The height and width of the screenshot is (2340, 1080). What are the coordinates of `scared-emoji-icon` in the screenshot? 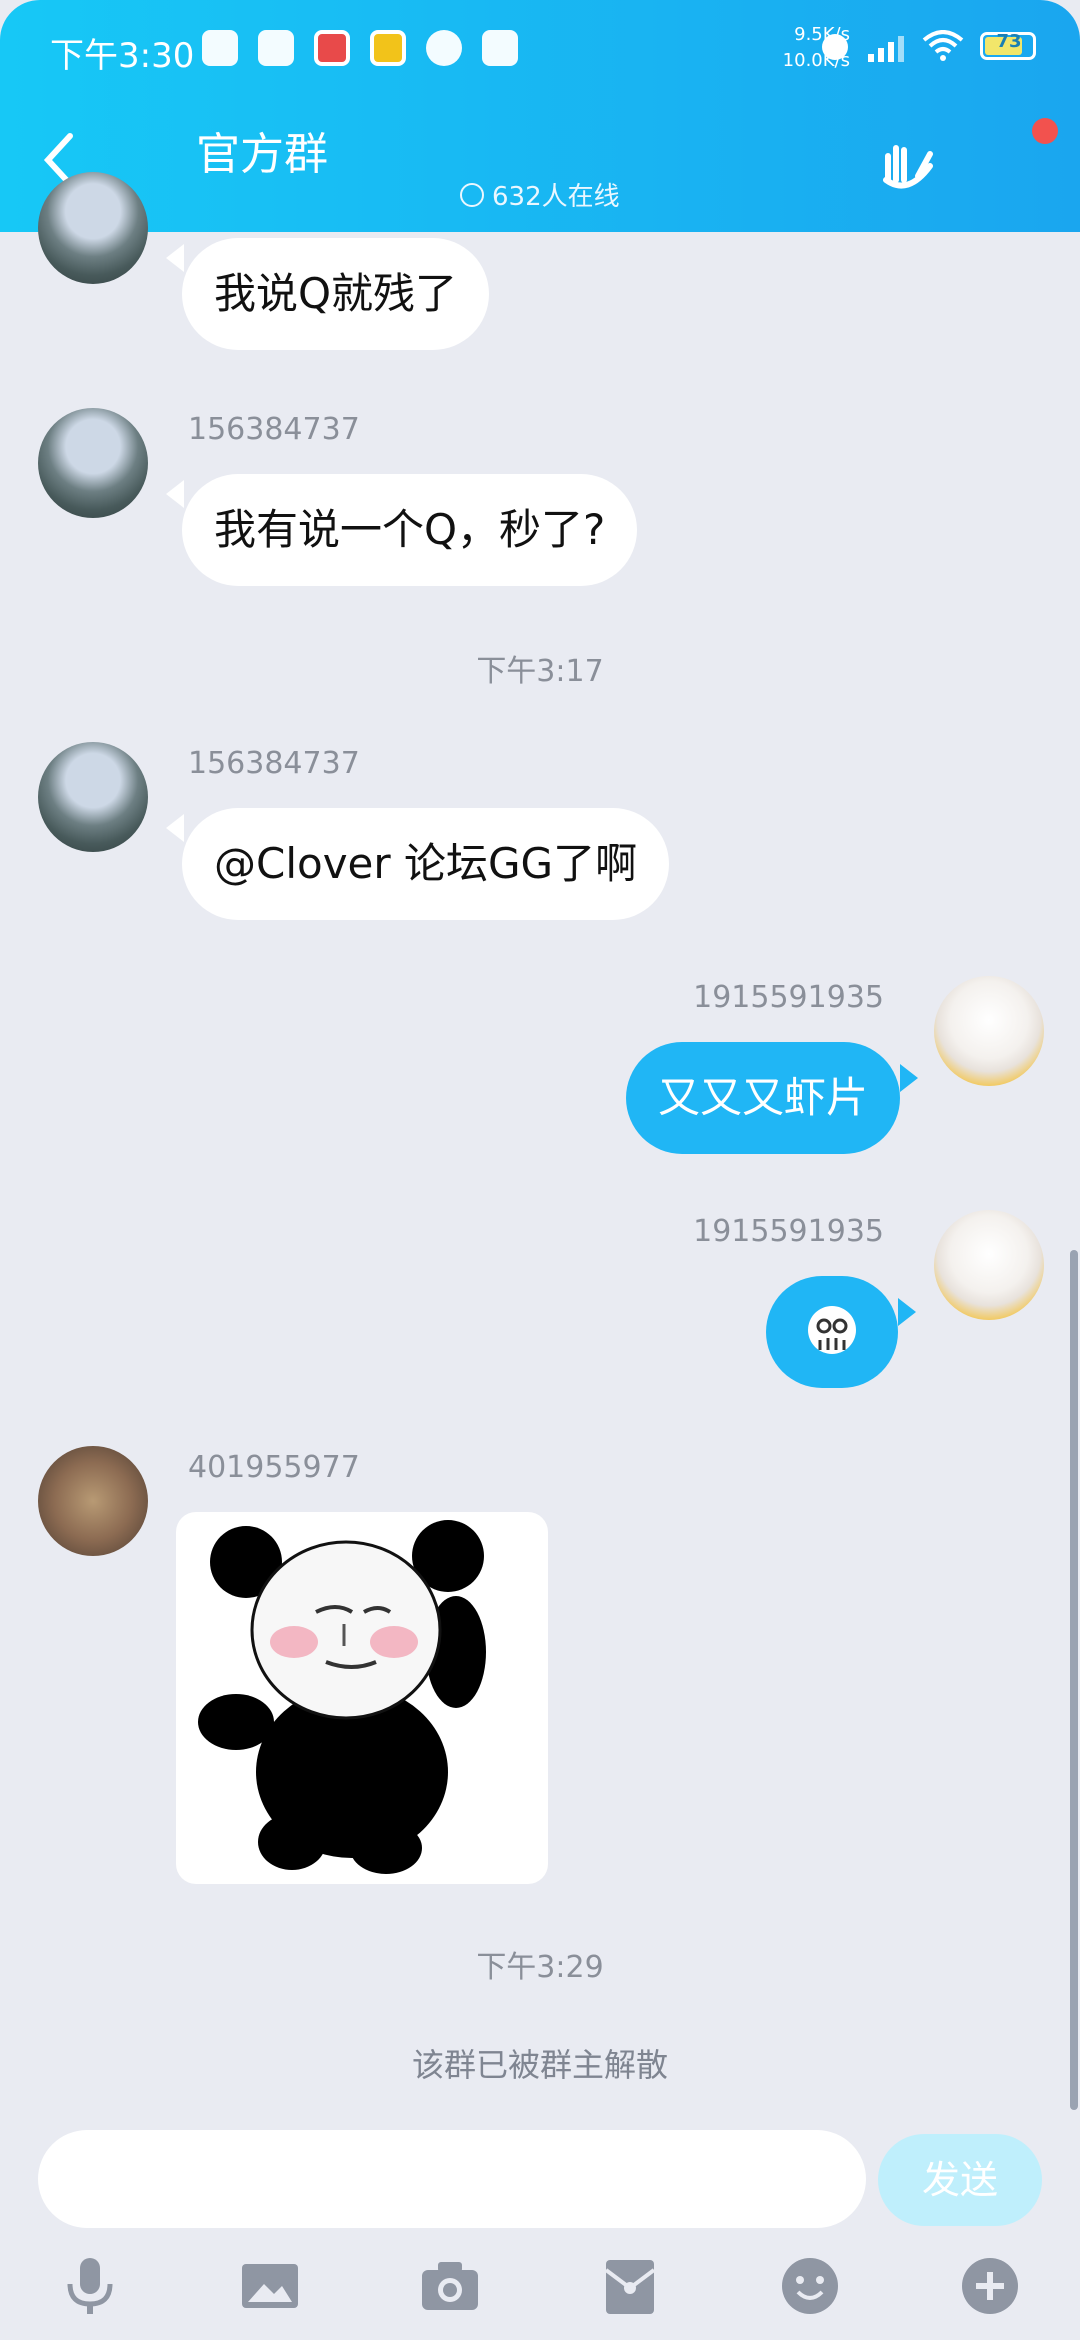 It's located at (832, 1330).